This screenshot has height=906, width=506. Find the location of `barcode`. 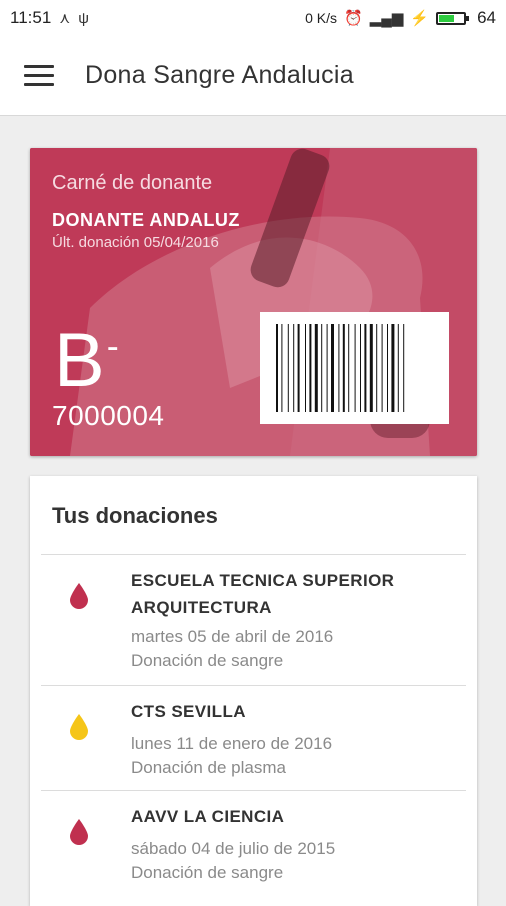

barcode is located at coordinates (354, 368).